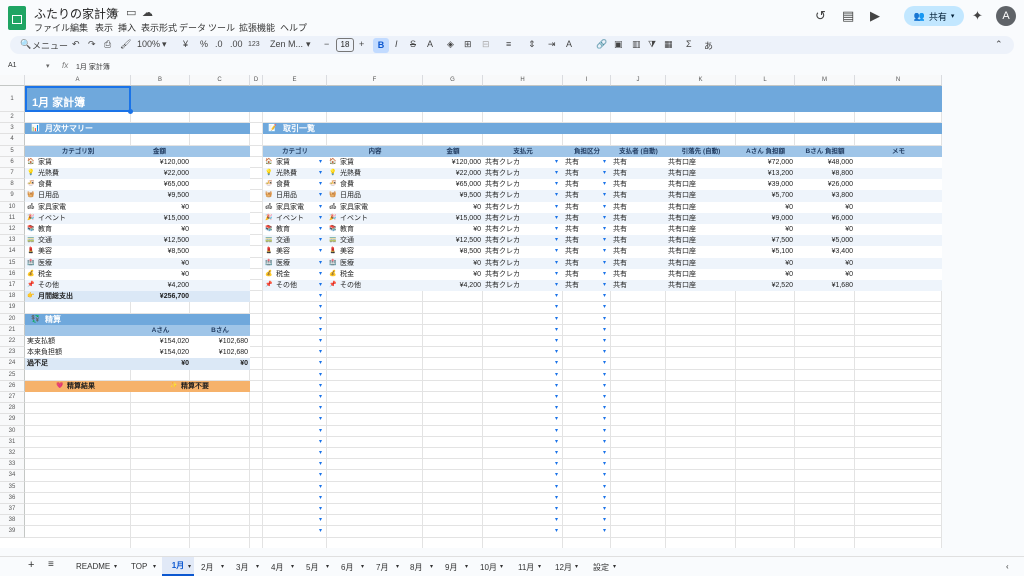  I want to click on row-header: 12, so click(12, 230).